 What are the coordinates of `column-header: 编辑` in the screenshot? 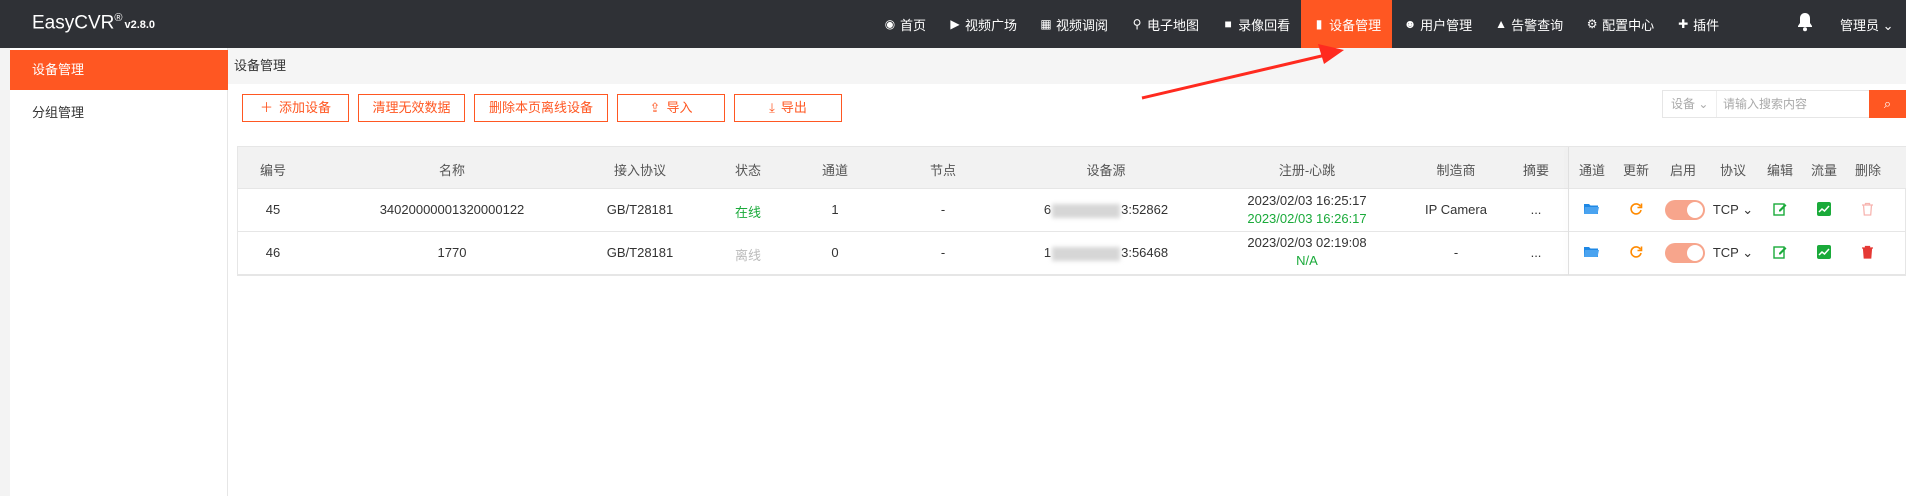 It's located at (1780, 169).